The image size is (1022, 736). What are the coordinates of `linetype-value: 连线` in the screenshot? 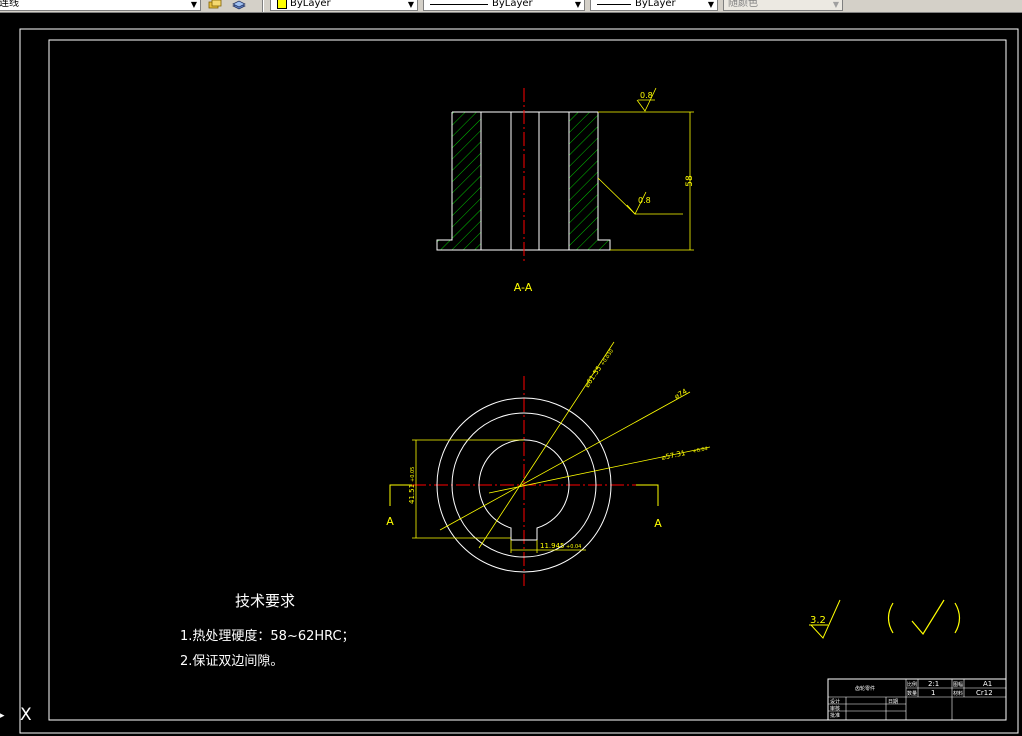 It's located at (9, 4).